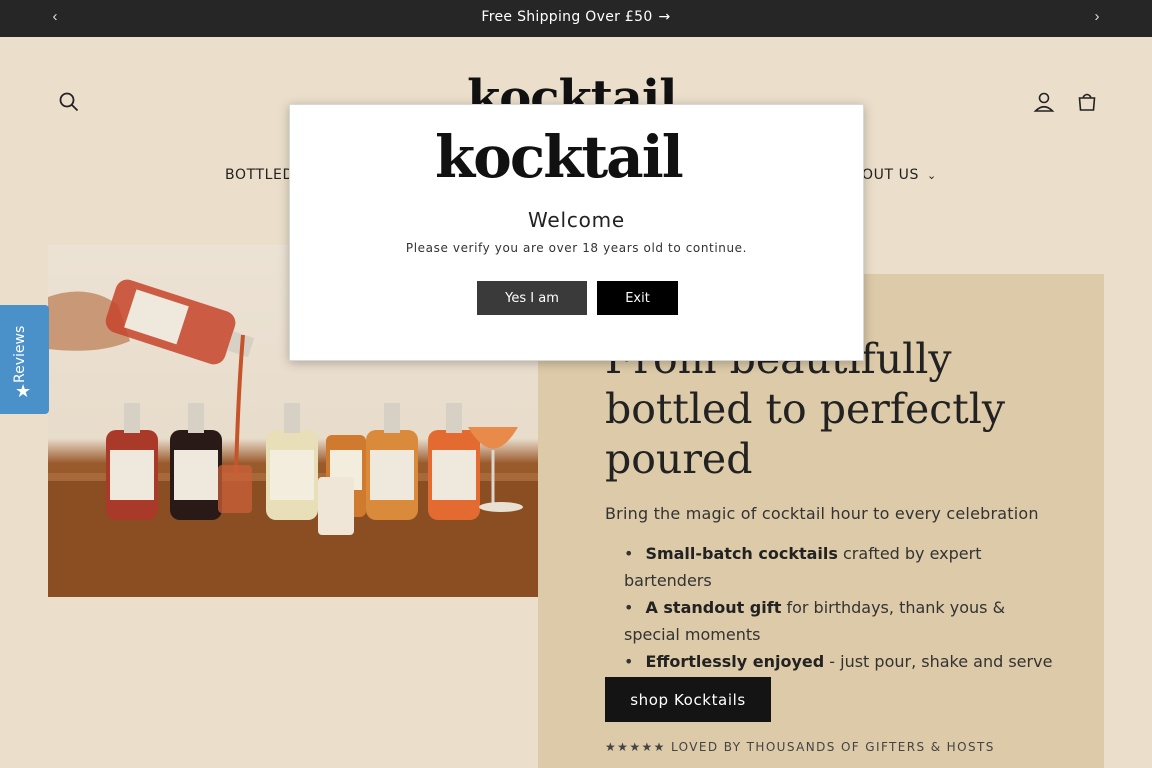 This screenshot has height=768, width=1152. I want to click on announcement-text: Free Shipping Over £50, so click(567, 17).